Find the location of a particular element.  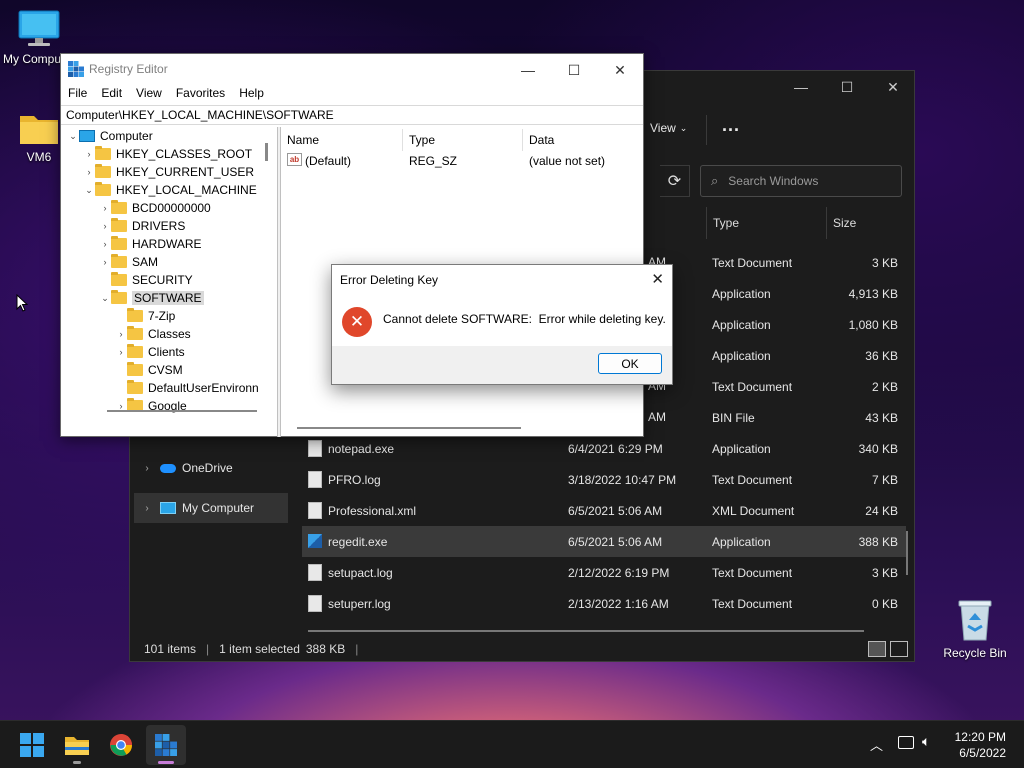

chrome-icon is located at coordinates (121, 745).